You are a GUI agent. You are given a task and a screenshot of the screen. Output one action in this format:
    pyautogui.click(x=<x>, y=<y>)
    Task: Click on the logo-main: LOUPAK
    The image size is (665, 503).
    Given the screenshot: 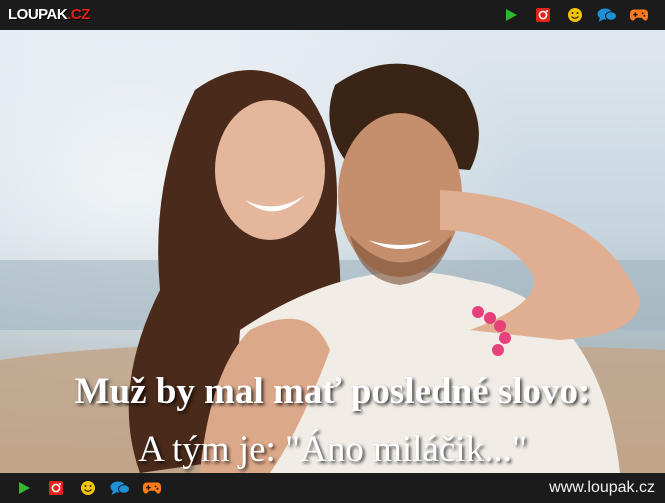 What is the action you would take?
    pyautogui.click(x=38, y=14)
    